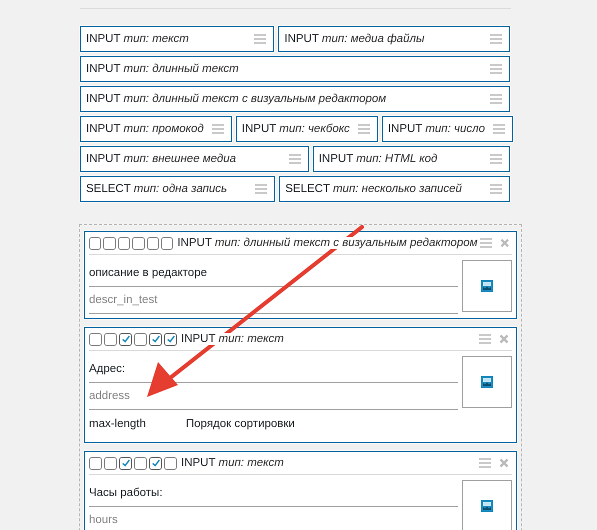 Image resolution: width=597 pixels, height=530 pixels. I want to click on field-type-item: INPUT тип: медиа файлы, so click(394, 39).